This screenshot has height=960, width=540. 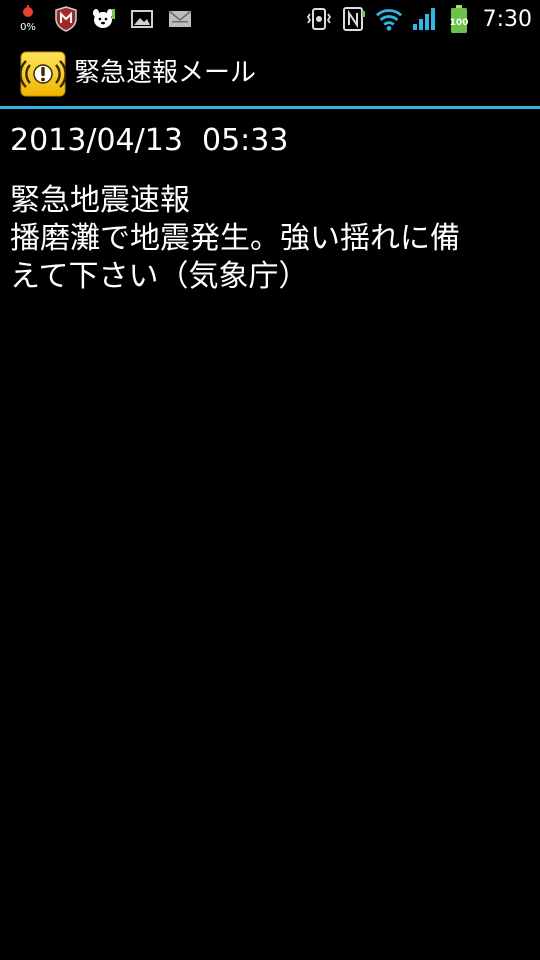 What do you see at coordinates (66, 19) in the screenshot?
I see `mcafee-shield-icon` at bounding box center [66, 19].